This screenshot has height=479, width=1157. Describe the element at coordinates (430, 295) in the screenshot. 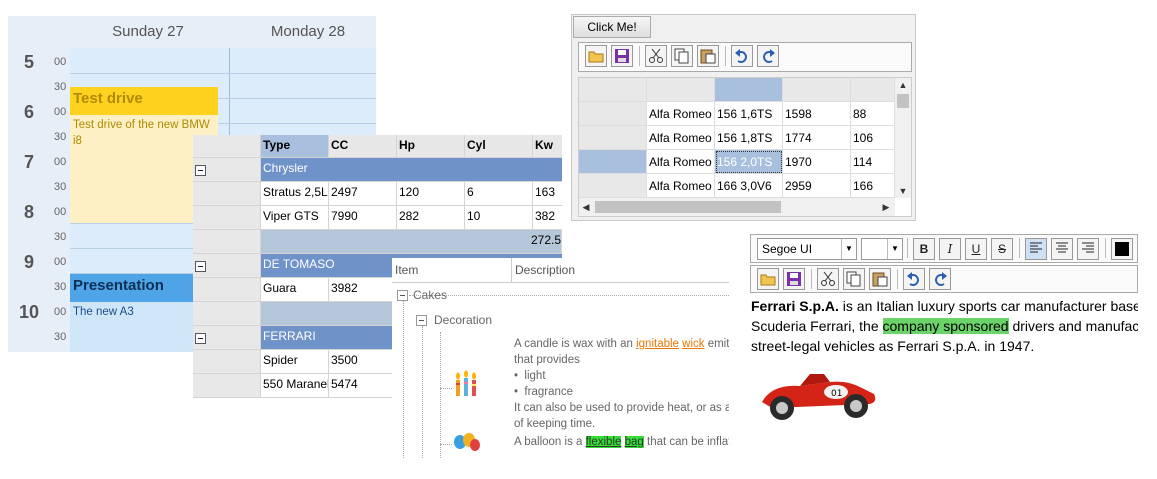

I see `tree-node-cakes: Cakes` at that location.